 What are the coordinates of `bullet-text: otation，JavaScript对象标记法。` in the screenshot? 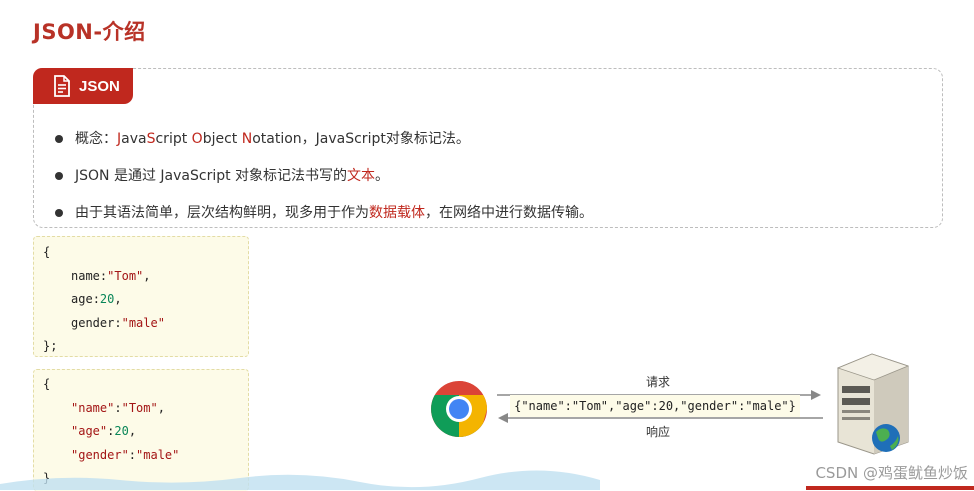 It's located at (361, 139).